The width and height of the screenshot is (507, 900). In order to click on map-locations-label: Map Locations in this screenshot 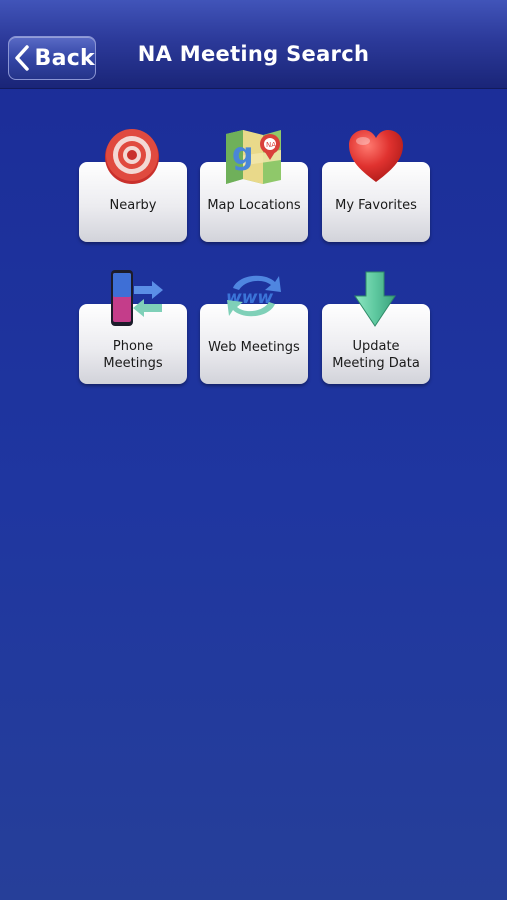, I will do `click(254, 205)`.